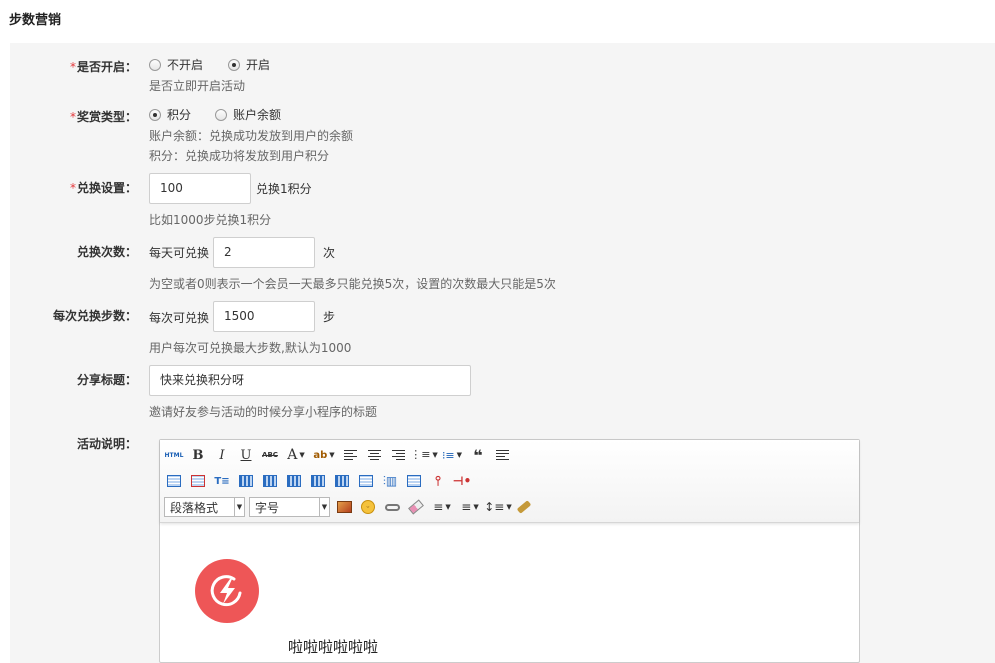 The height and width of the screenshot is (663, 995). I want to click on split-cells-button, so click(414, 481).